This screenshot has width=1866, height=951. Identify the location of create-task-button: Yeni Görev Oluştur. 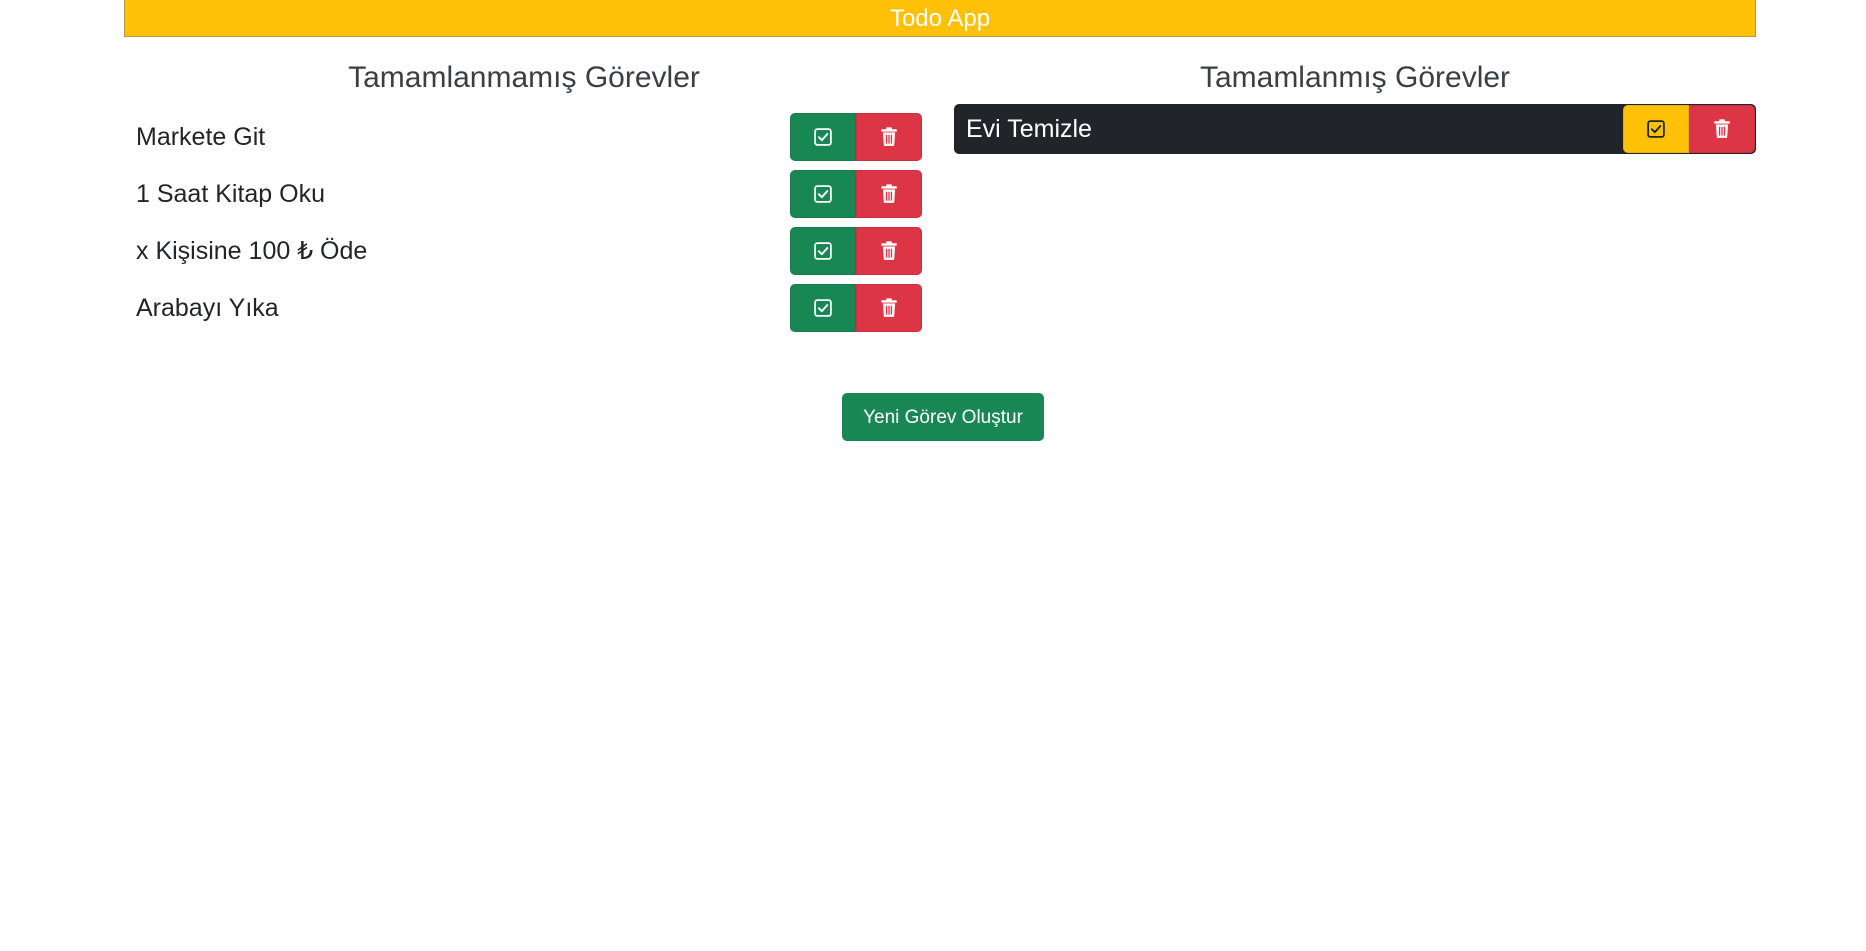
(943, 417).